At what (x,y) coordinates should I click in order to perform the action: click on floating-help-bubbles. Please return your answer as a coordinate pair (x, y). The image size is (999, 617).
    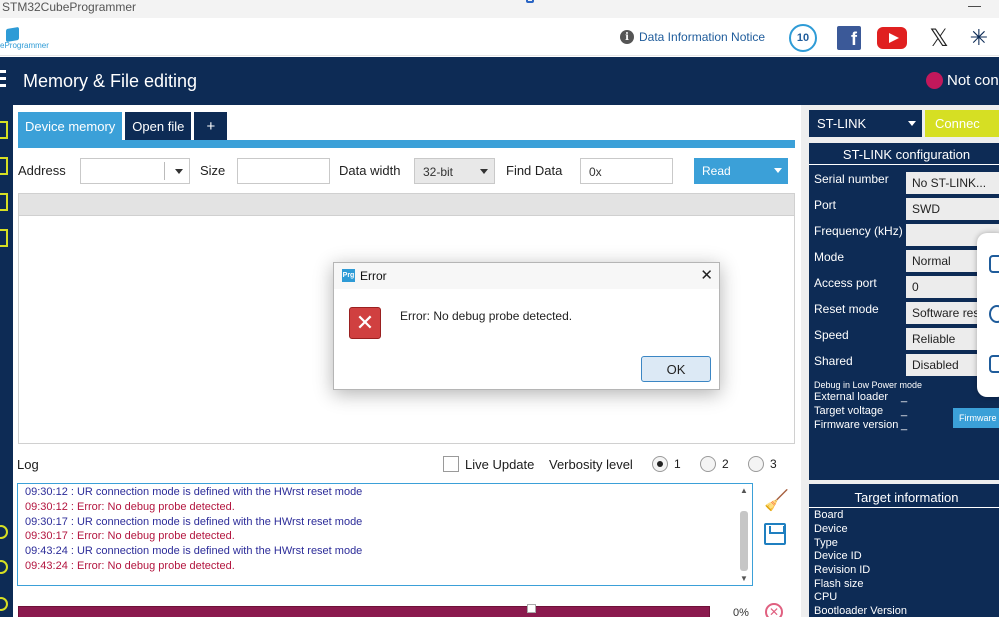
    Looking at the image, I should click on (988, 315).